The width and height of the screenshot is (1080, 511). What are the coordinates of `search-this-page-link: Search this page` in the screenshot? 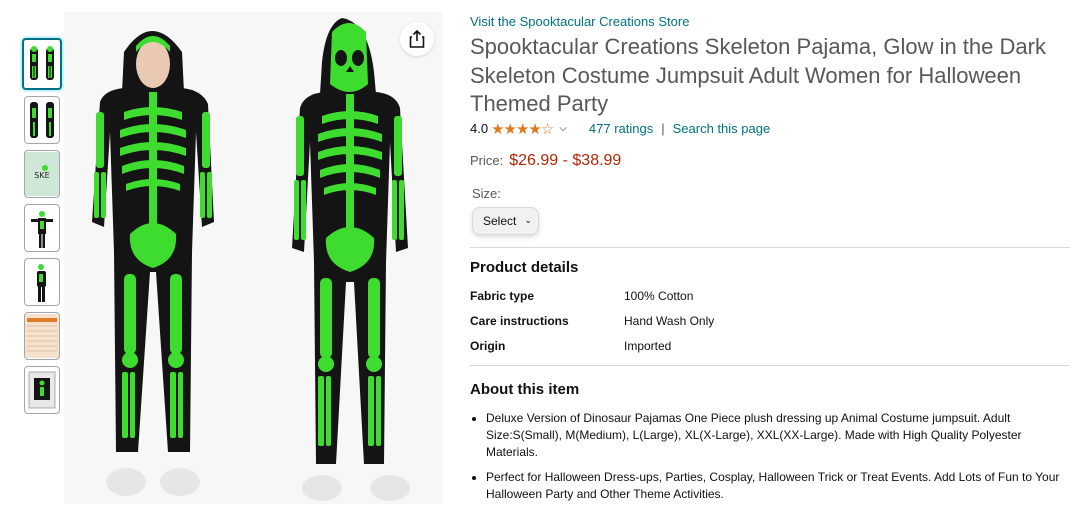 It's located at (722, 128).